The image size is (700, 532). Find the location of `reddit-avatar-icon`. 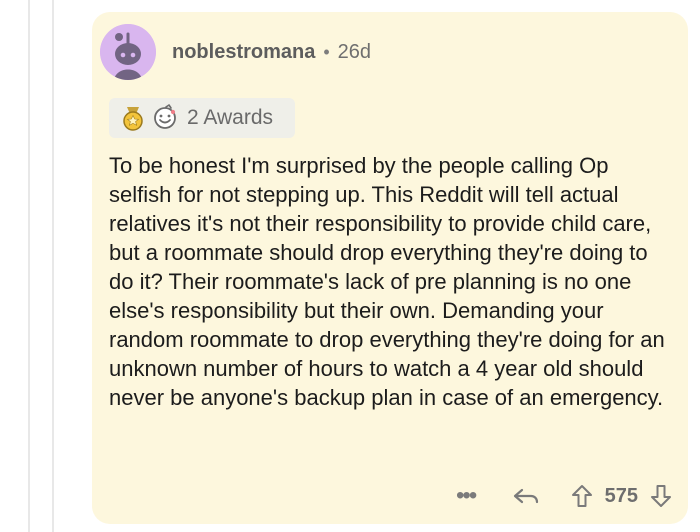

reddit-avatar-icon is located at coordinates (128, 52).